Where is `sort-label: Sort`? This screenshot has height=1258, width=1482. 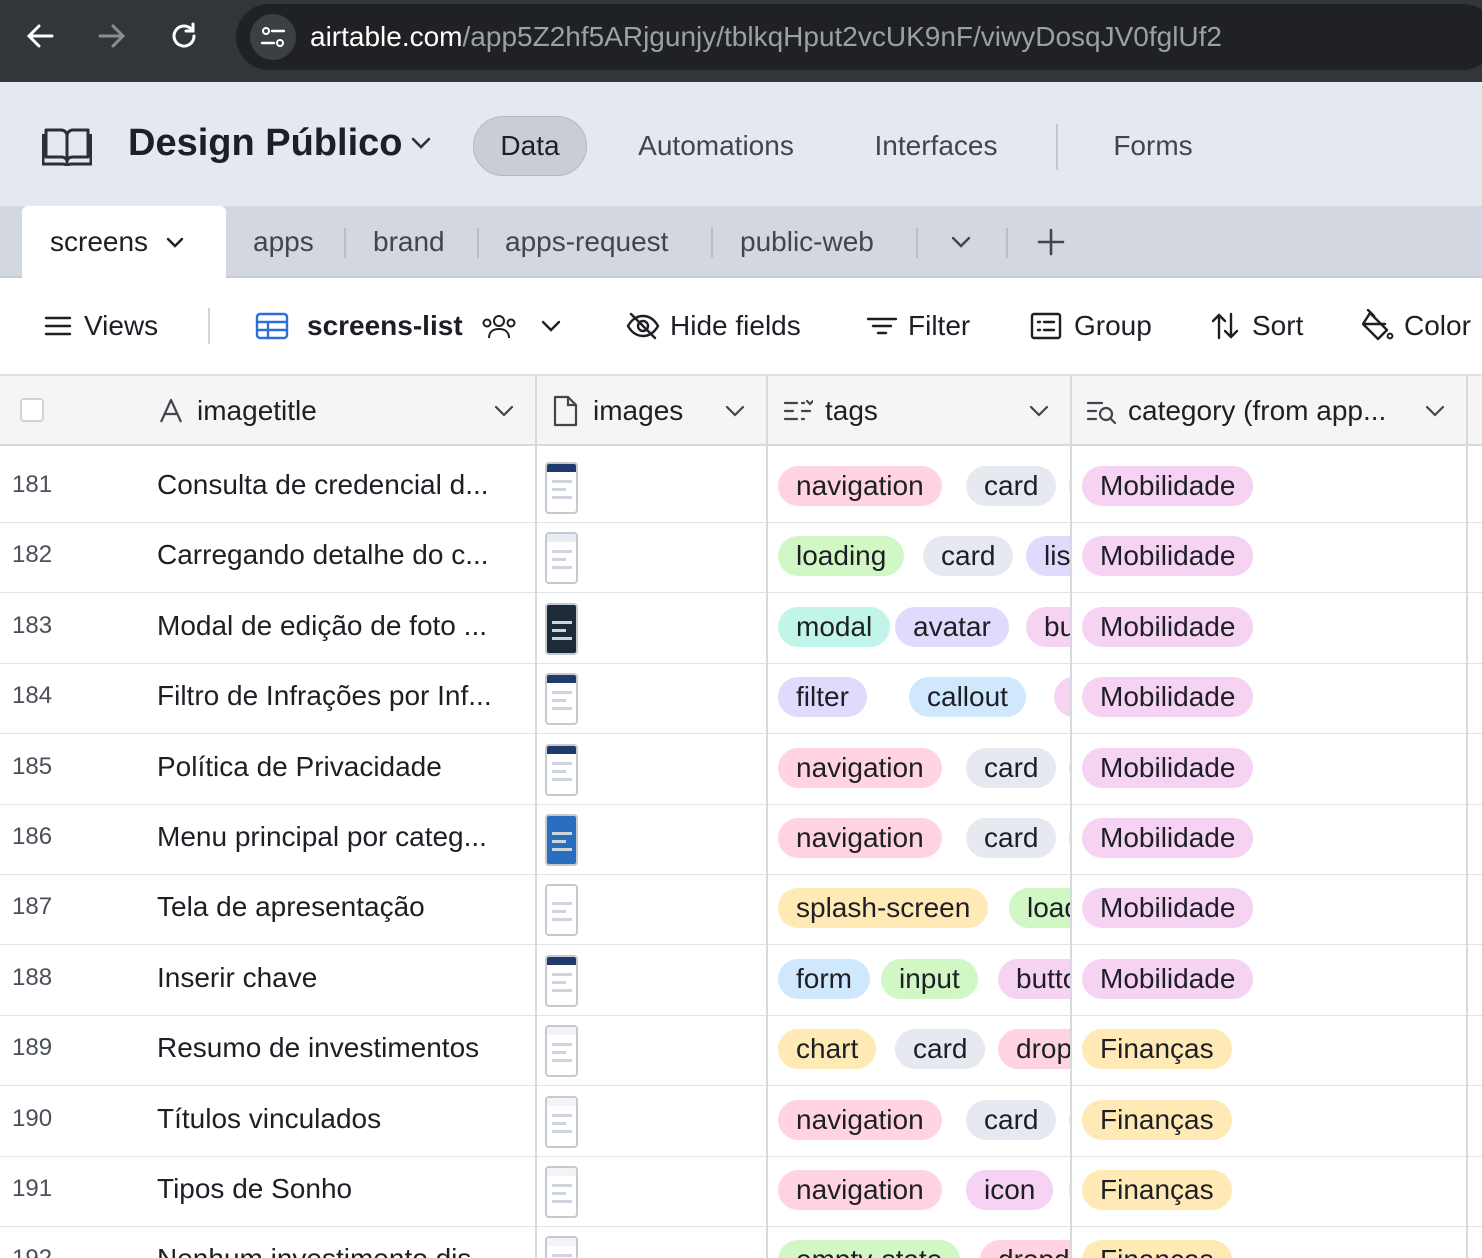 sort-label: Sort is located at coordinates (1278, 325).